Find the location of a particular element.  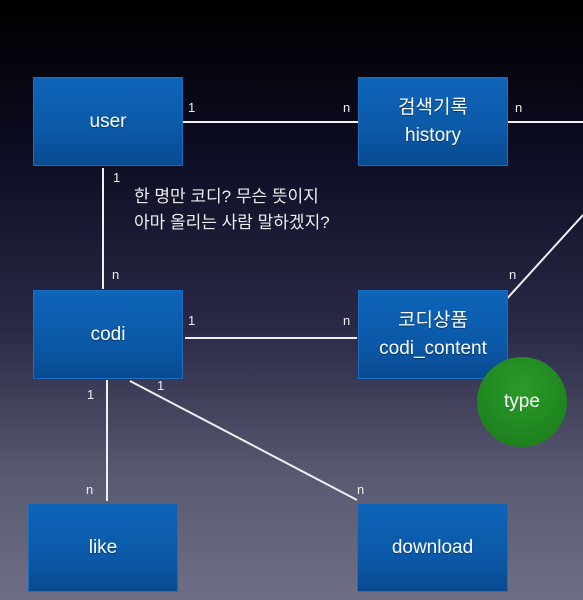

entity-download: download is located at coordinates (432, 547).